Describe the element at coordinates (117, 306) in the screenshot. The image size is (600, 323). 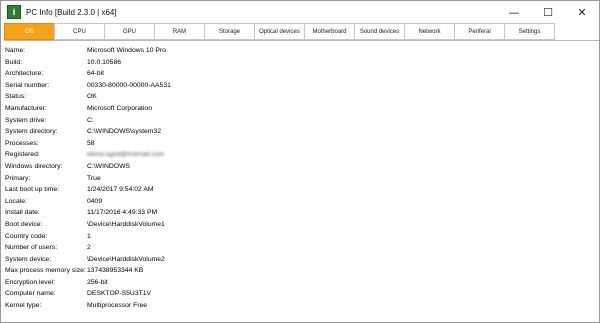
I see `info-value: Multiprocessor Free` at that location.